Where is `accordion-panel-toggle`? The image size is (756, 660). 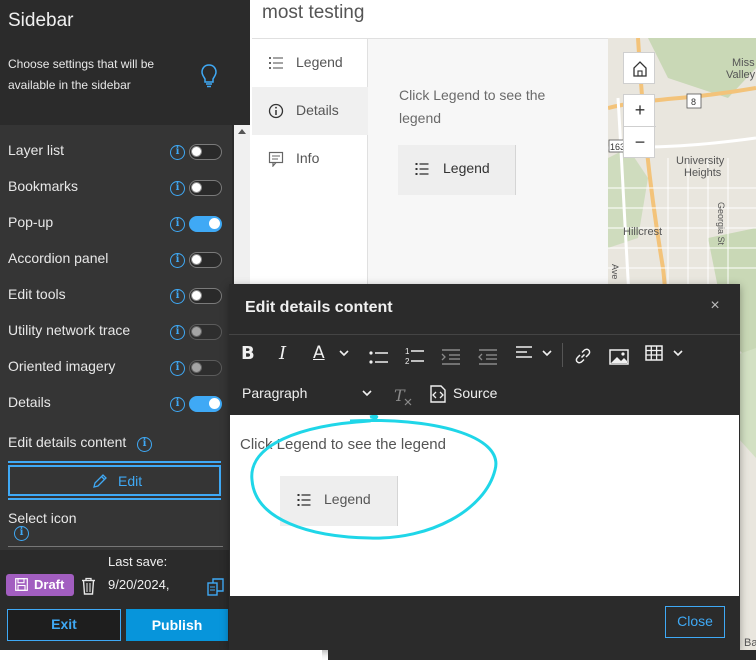
accordion-panel-toggle is located at coordinates (205, 260).